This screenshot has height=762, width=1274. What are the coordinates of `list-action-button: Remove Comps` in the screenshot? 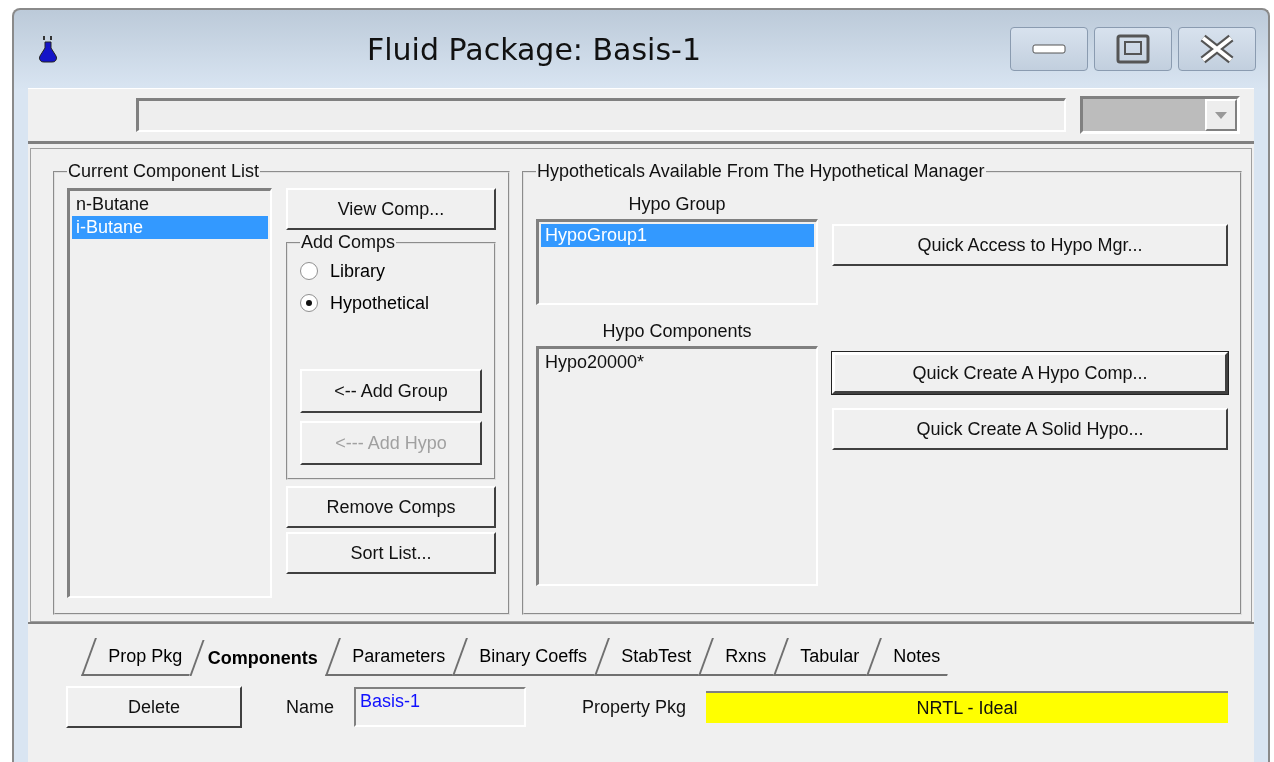 It's located at (391, 507).